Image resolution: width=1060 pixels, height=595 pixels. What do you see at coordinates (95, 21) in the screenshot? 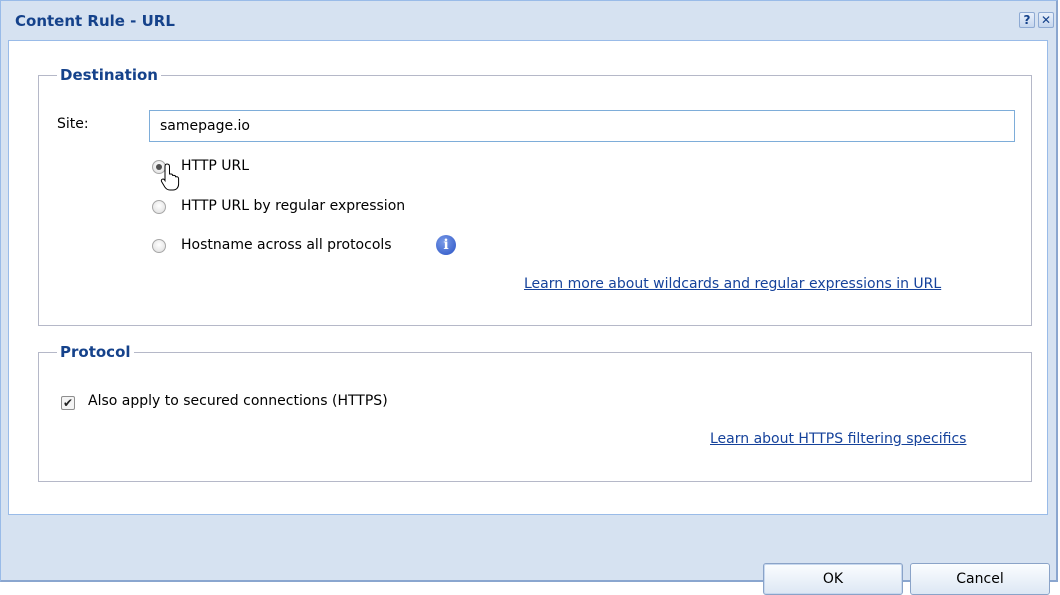
I see `dialog-title: Content Rule - URL` at bounding box center [95, 21].